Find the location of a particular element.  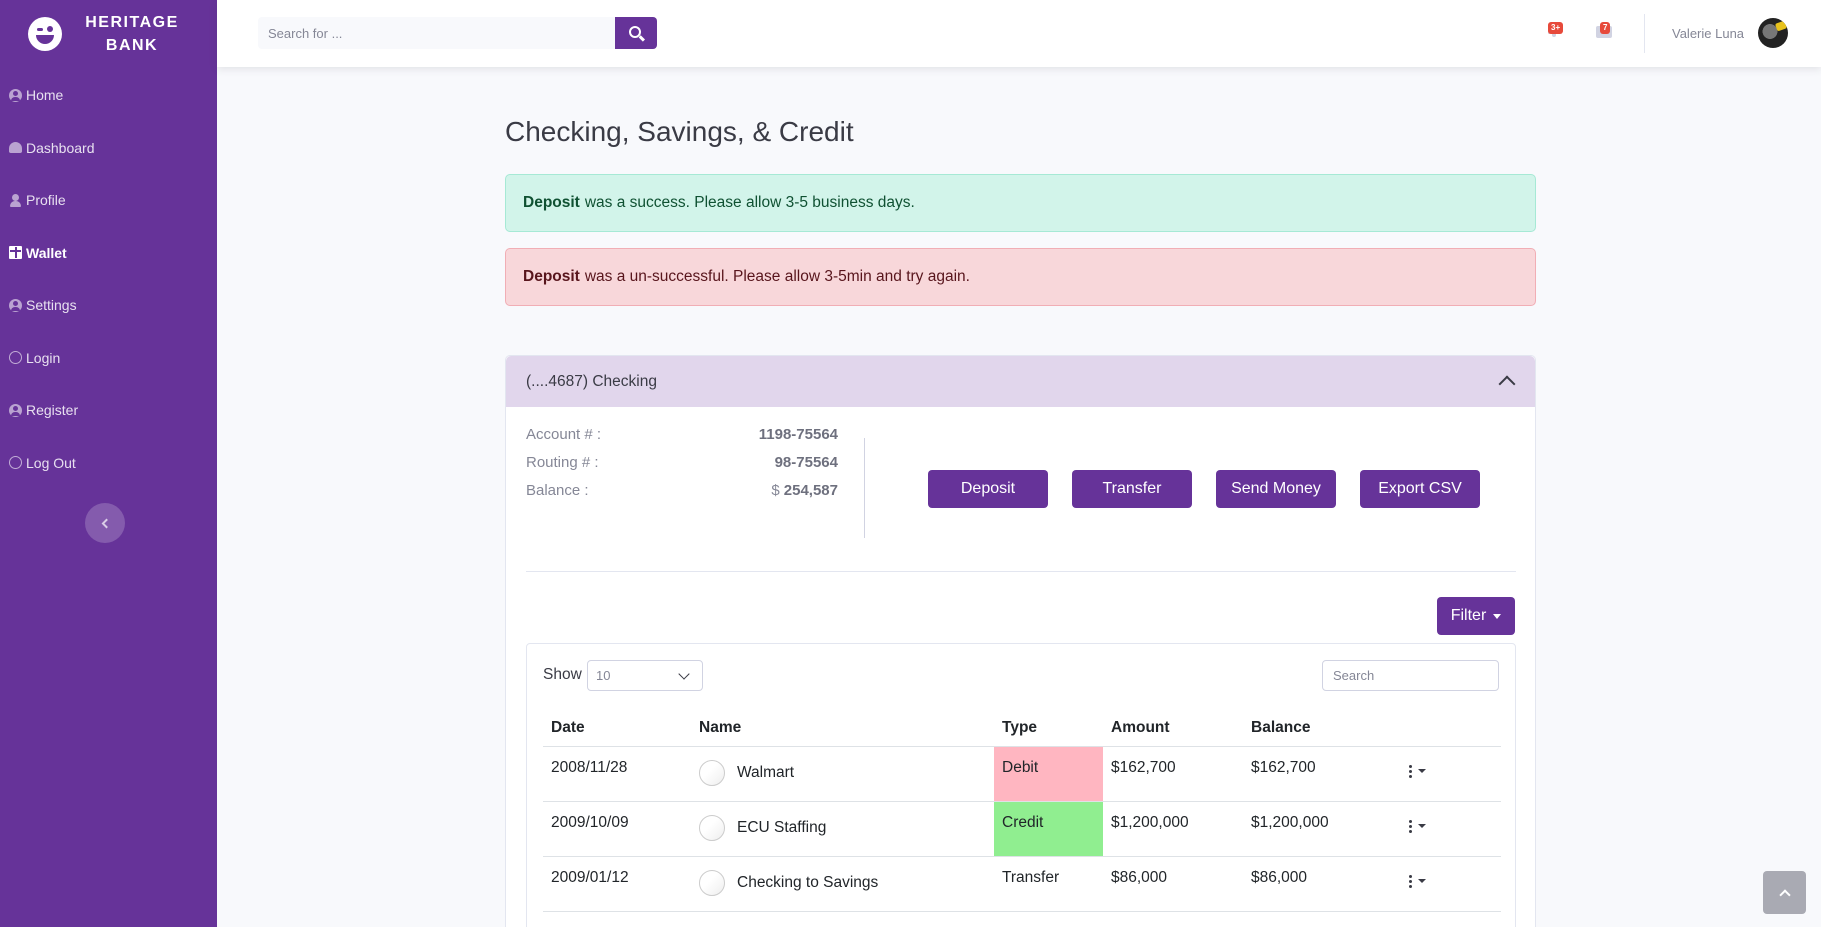

show-entries-select: 10 is located at coordinates (645, 675).